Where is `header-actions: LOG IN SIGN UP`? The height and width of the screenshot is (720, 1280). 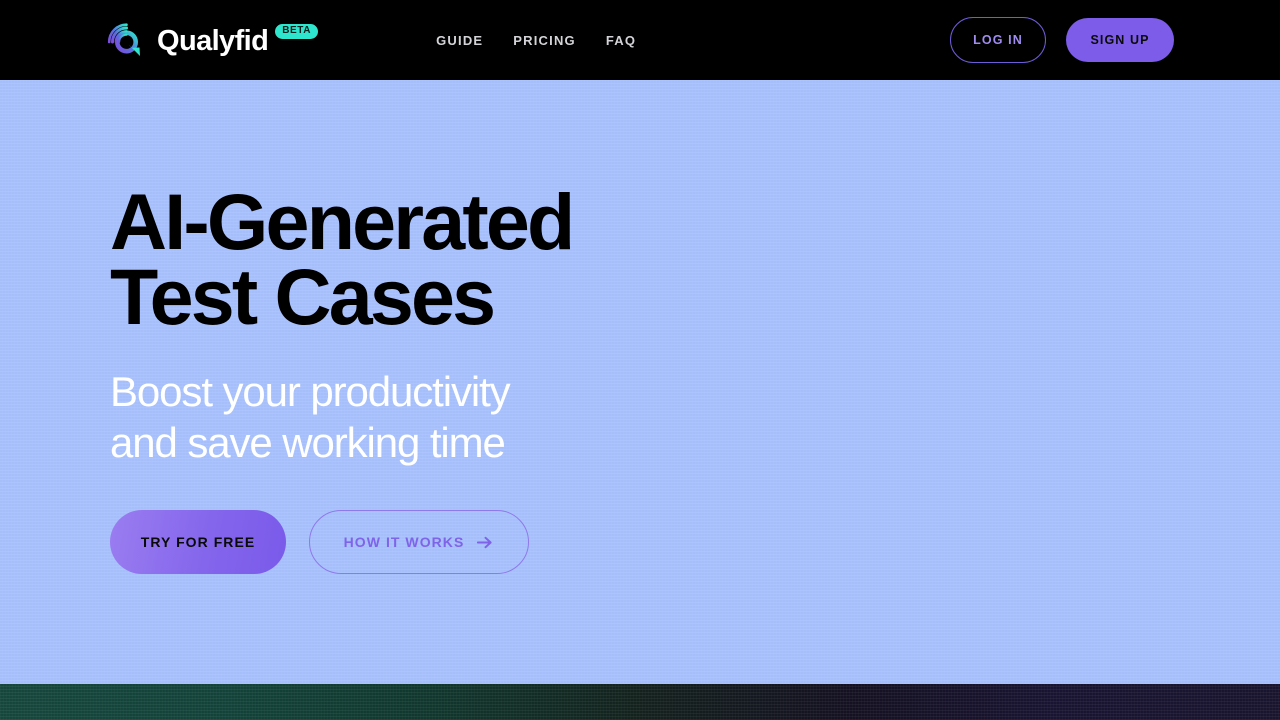
header-actions: LOG IN SIGN UP is located at coordinates (1062, 40).